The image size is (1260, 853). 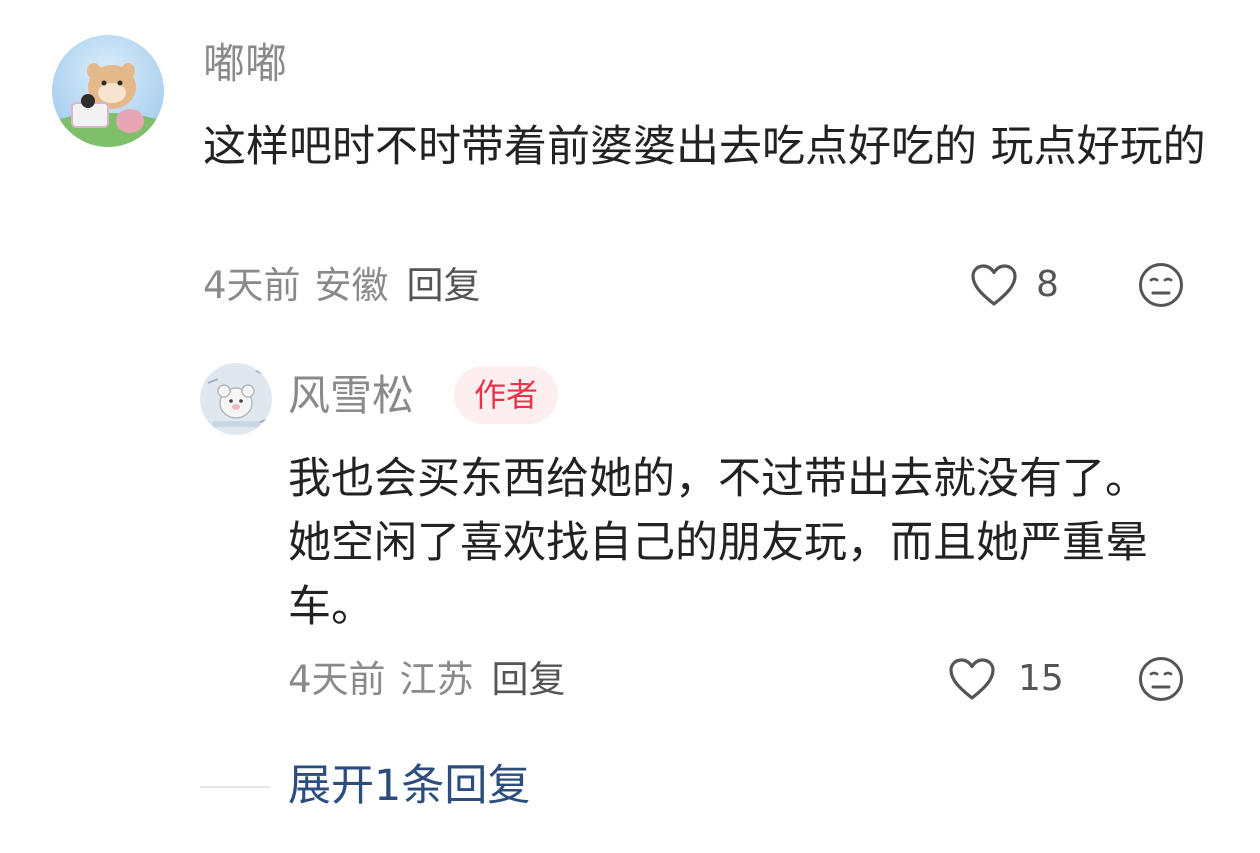 What do you see at coordinates (337, 679) in the screenshot?
I see `reply-time: 4天前` at bounding box center [337, 679].